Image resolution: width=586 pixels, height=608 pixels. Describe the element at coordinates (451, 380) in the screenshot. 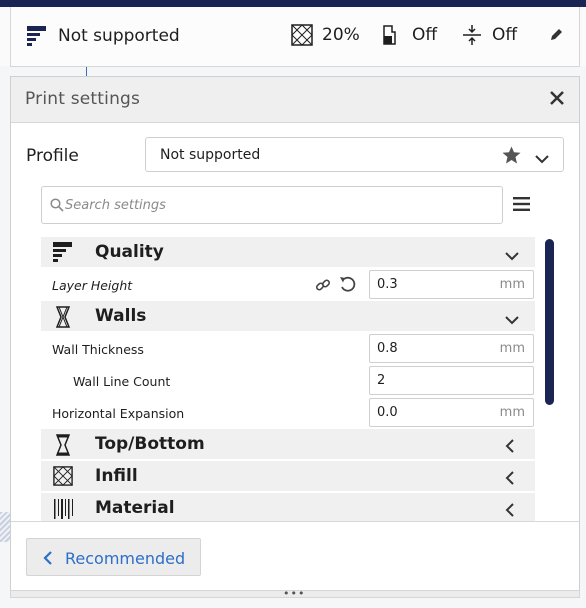

I see `wall-line-count-input: 2` at that location.